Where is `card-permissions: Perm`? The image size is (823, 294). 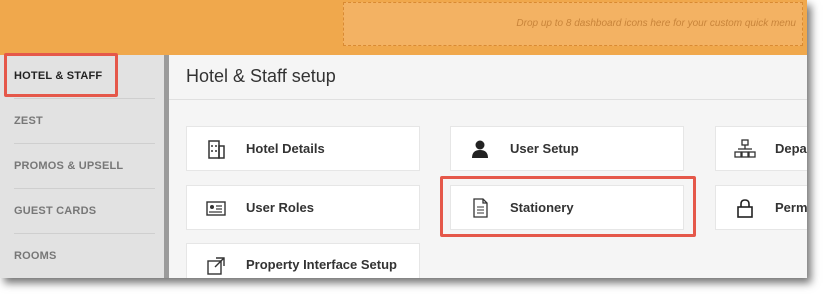 card-permissions: Perm is located at coordinates (761, 207).